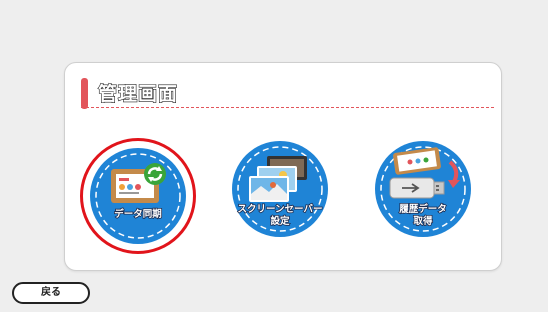  Describe the element at coordinates (280, 209) in the screenshot. I see `screensaver-label-line1: スクリーンセーバー` at that location.